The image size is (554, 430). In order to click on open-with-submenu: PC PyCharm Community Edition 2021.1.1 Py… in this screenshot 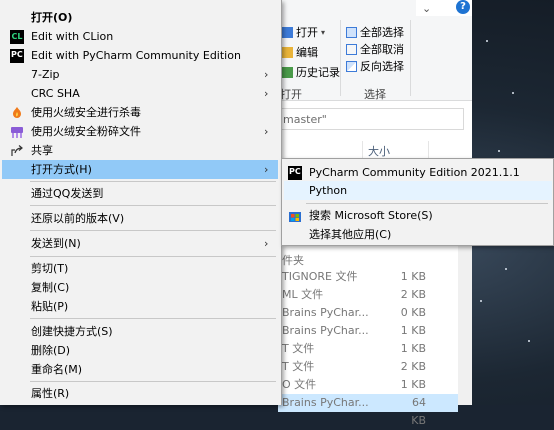, I will do `click(417, 202)`.